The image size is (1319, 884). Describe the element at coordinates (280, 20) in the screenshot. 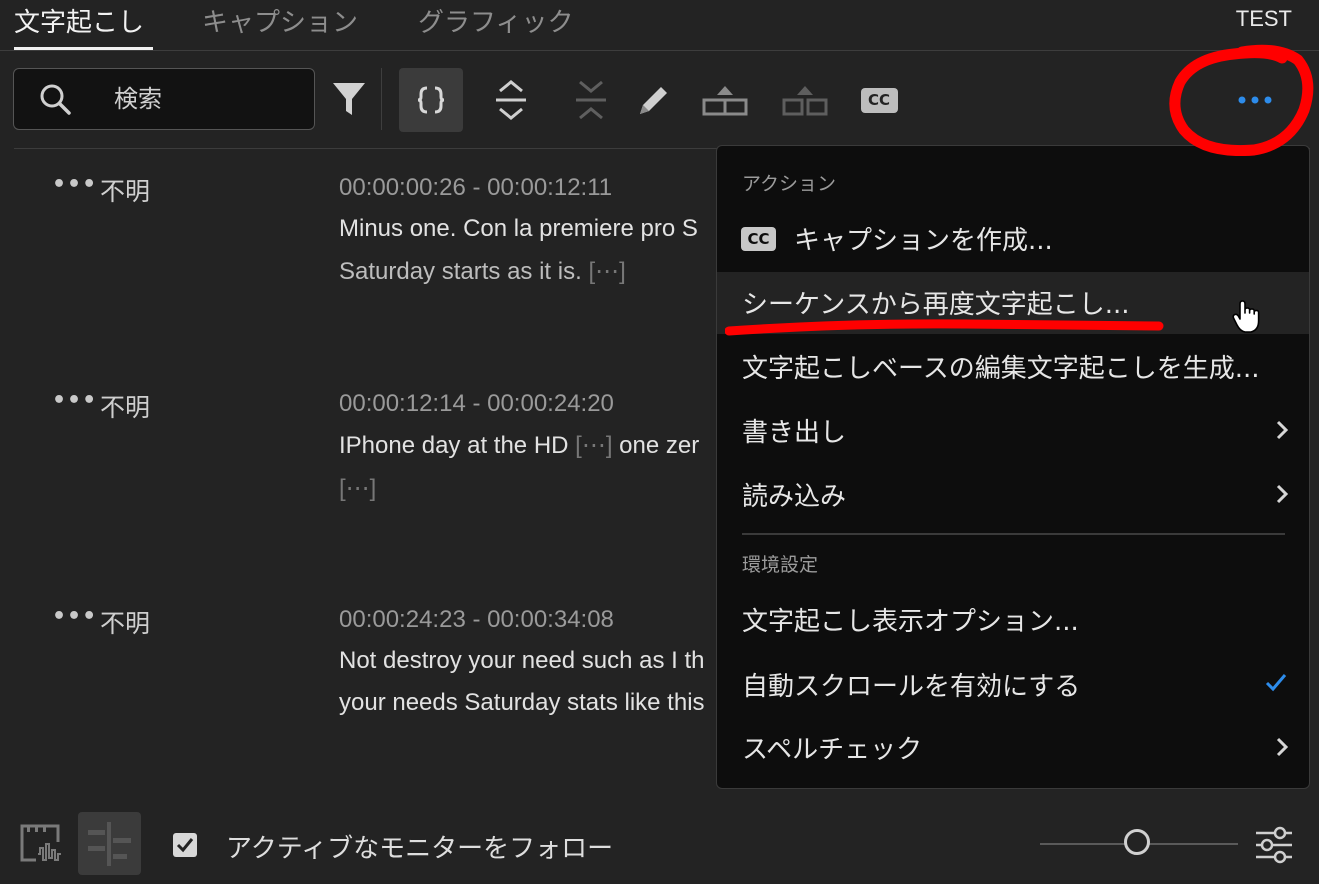

I see `tab-captions: キャプション` at that location.